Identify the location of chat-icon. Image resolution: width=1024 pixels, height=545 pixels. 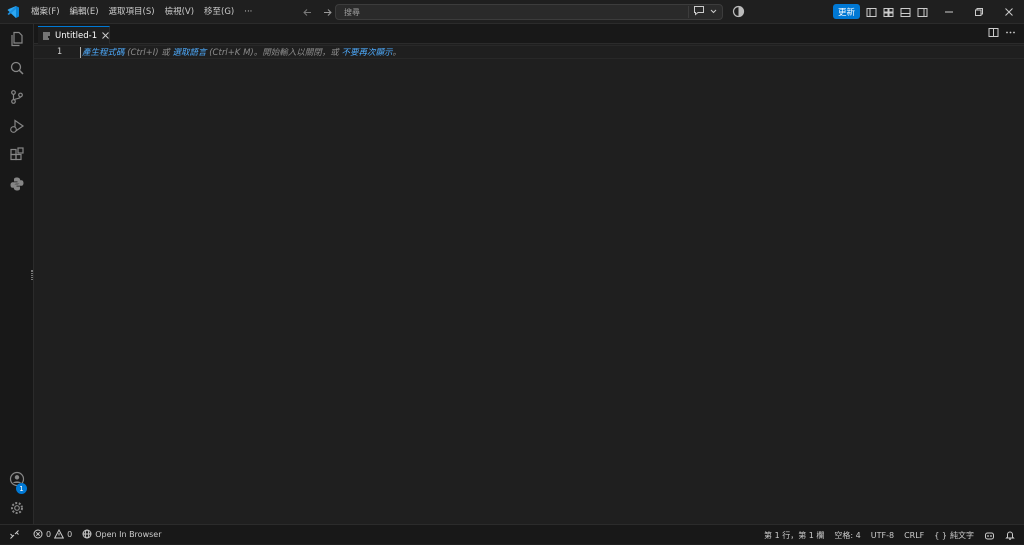
(699, 12).